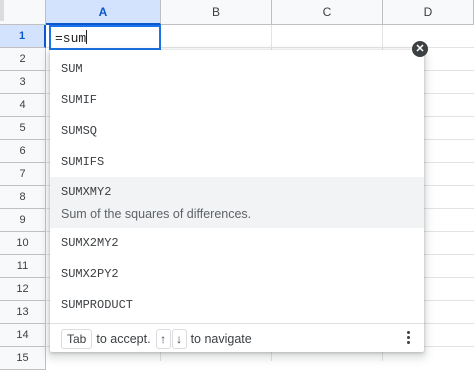 This screenshot has width=474, height=370. What do you see at coordinates (23, 82) in the screenshot?
I see `row-header-3: 3` at bounding box center [23, 82].